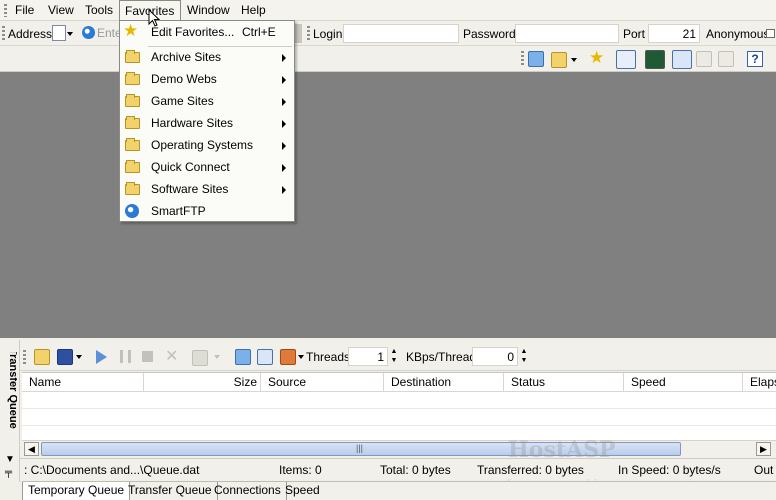 This screenshot has width=776, height=500. I want to click on menu-view: View, so click(61, 10).